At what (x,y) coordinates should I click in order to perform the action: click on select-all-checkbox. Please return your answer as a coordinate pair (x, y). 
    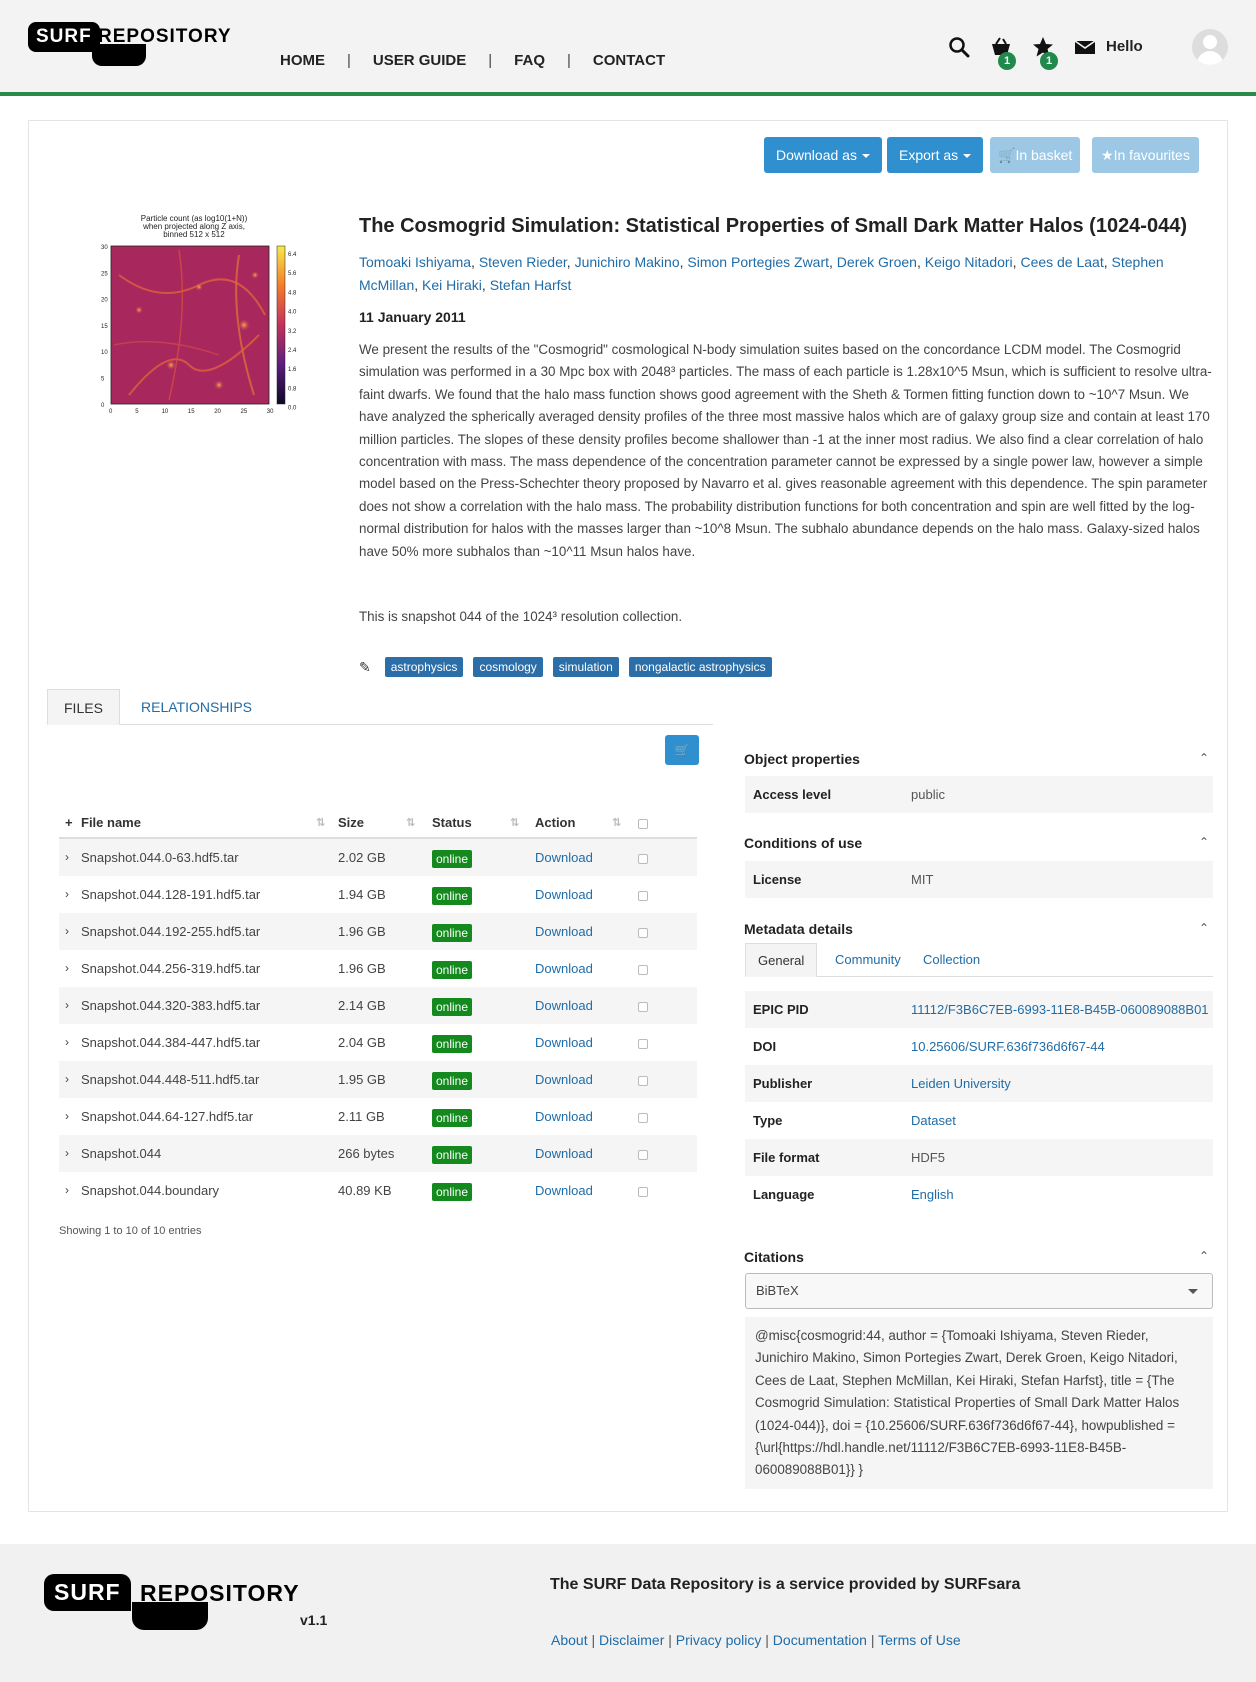
    Looking at the image, I should click on (643, 823).